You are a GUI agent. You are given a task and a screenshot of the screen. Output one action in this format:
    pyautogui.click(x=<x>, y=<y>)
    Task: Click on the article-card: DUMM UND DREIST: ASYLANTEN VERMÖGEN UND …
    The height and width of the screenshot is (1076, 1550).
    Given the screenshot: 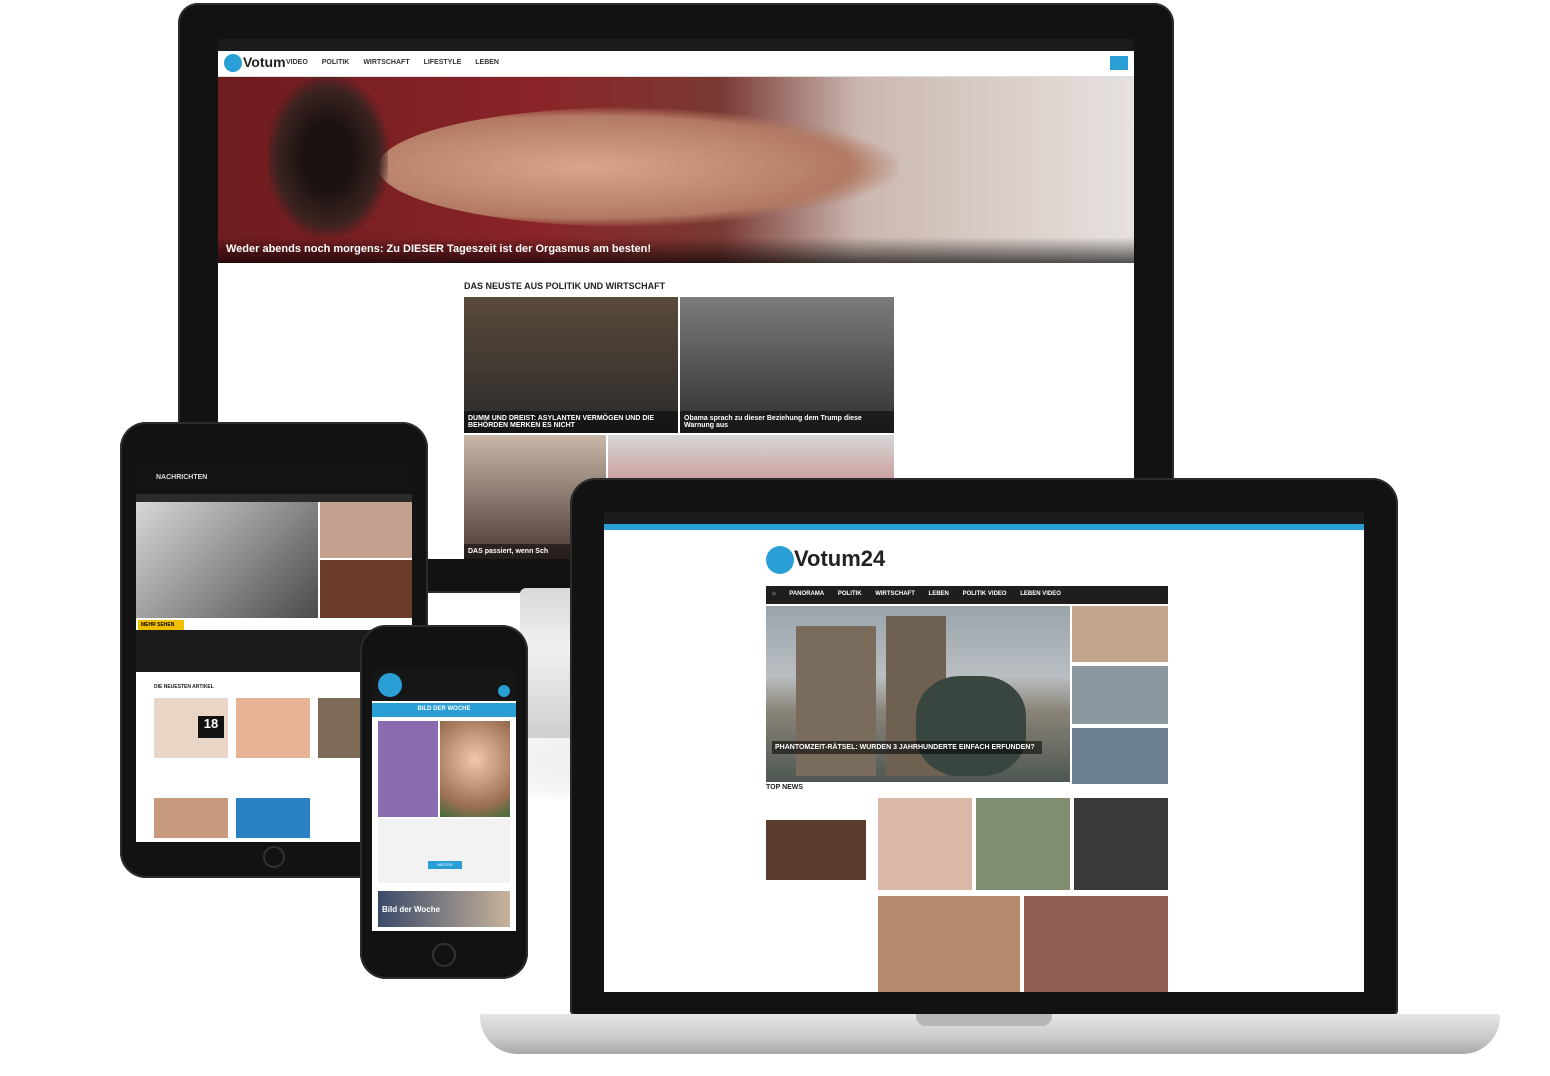 What is the action you would take?
    pyautogui.click(x=571, y=365)
    